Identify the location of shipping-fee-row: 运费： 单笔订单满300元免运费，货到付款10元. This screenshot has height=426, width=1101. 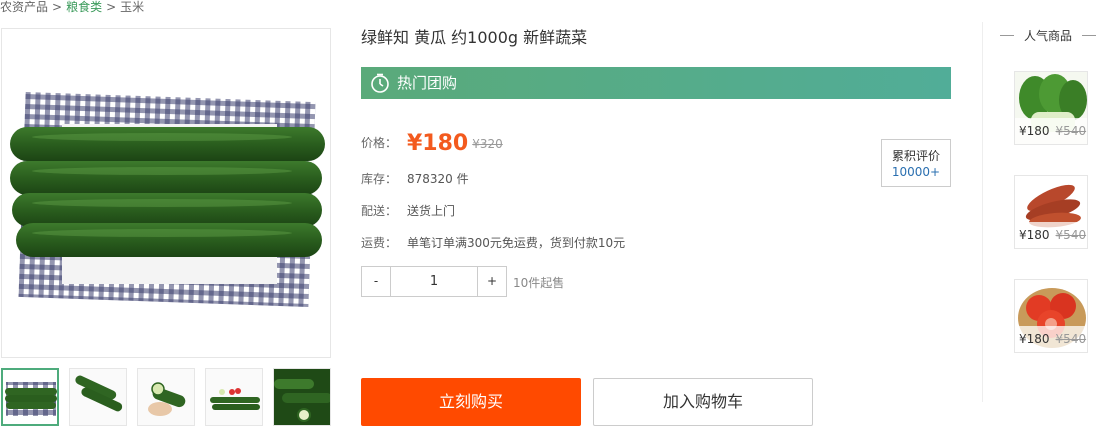
(493, 242).